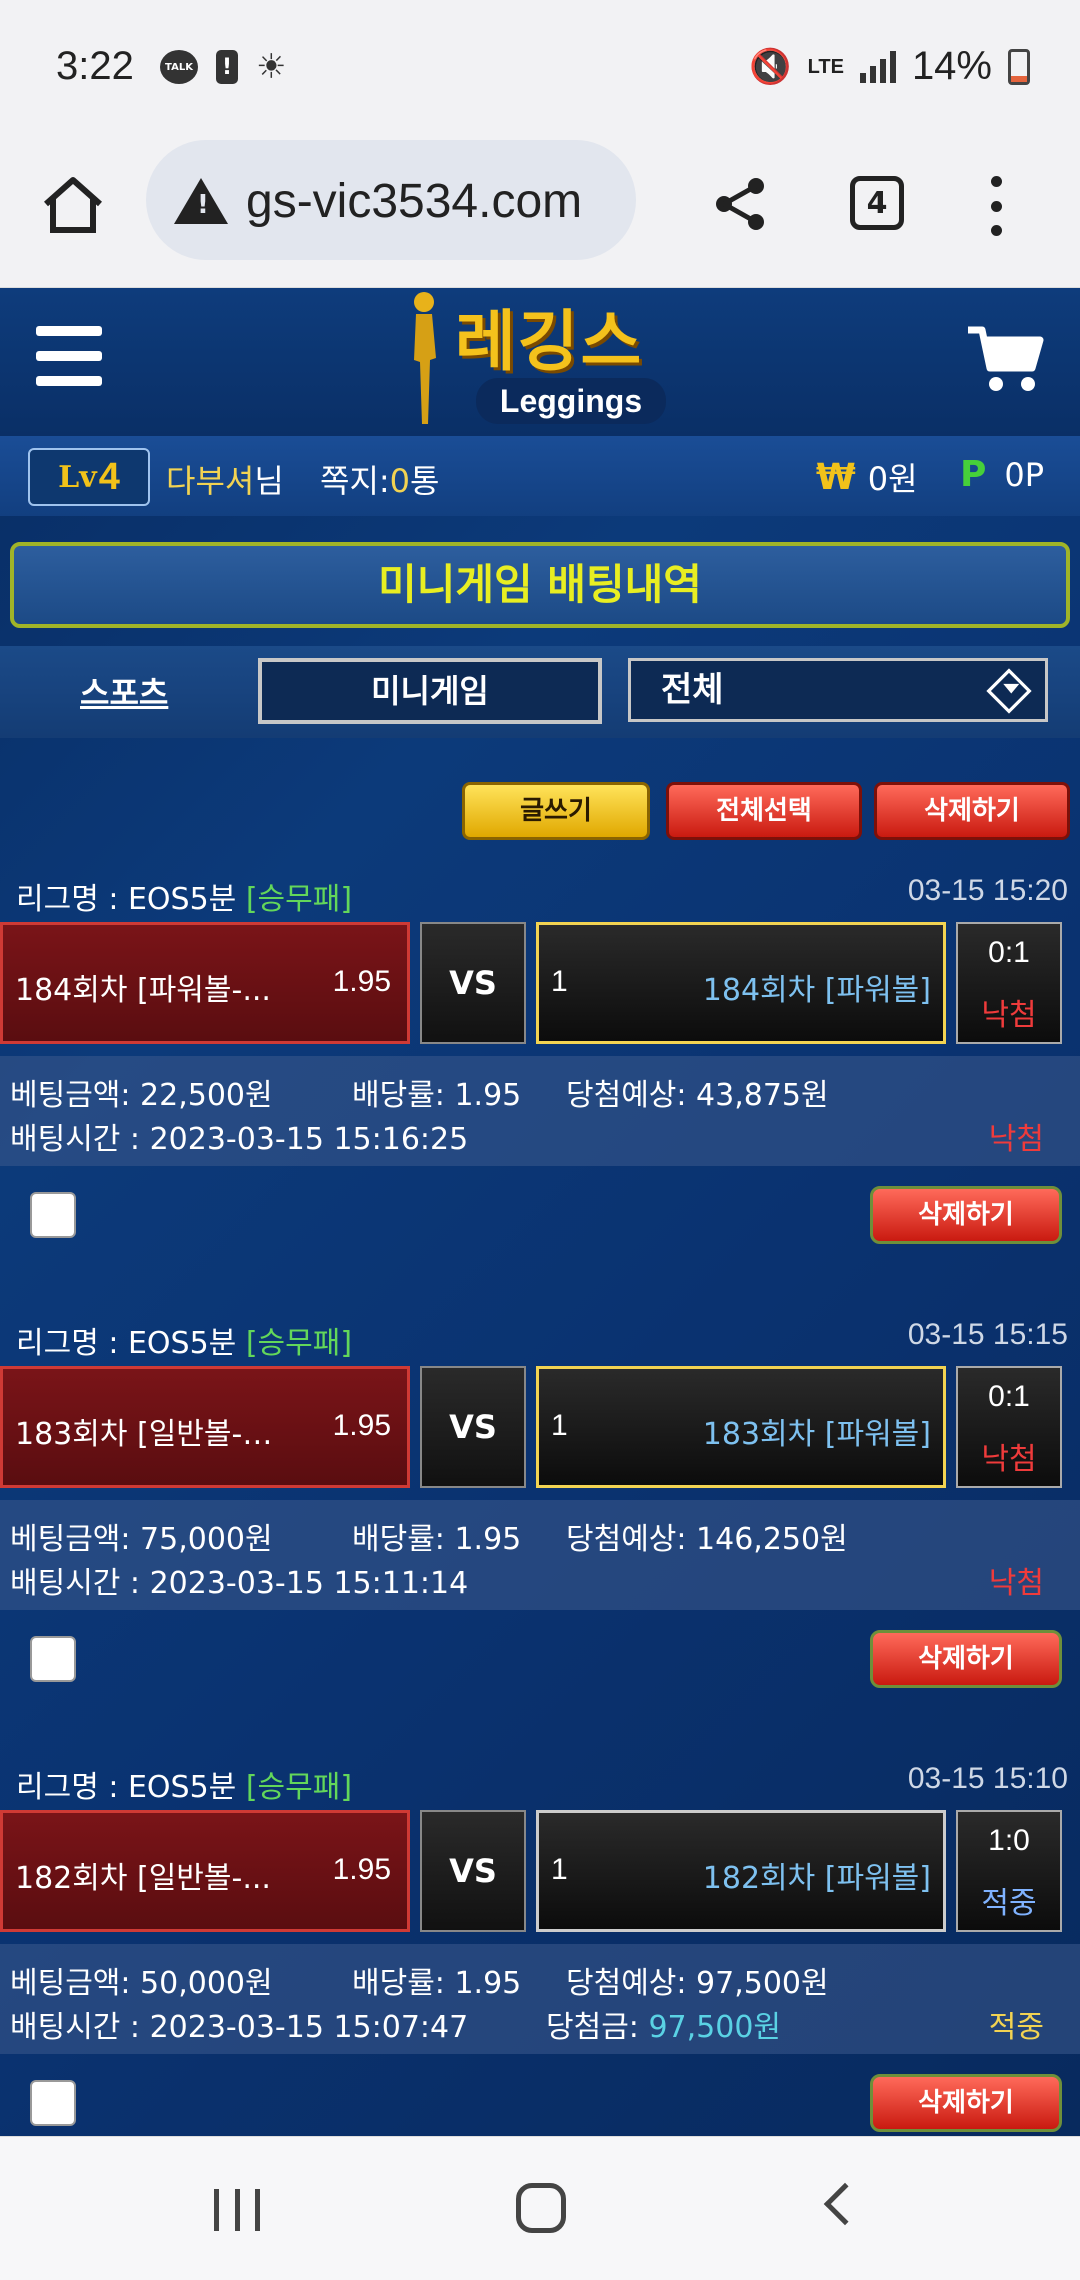 Image resolution: width=1080 pixels, height=2280 pixels. I want to click on back-icon, so click(845, 2204).